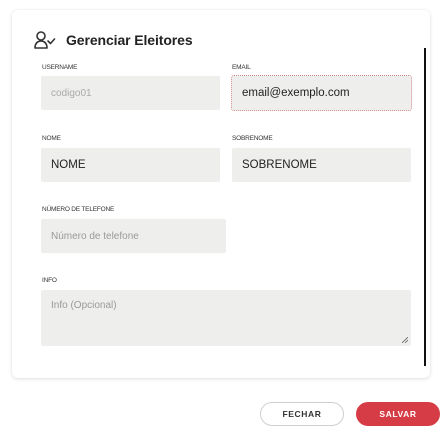 The width and height of the screenshot is (445, 437). Describe the element at coordinates (398, 414) in the screenshot. I see `save-button: SALVAR` at that location.